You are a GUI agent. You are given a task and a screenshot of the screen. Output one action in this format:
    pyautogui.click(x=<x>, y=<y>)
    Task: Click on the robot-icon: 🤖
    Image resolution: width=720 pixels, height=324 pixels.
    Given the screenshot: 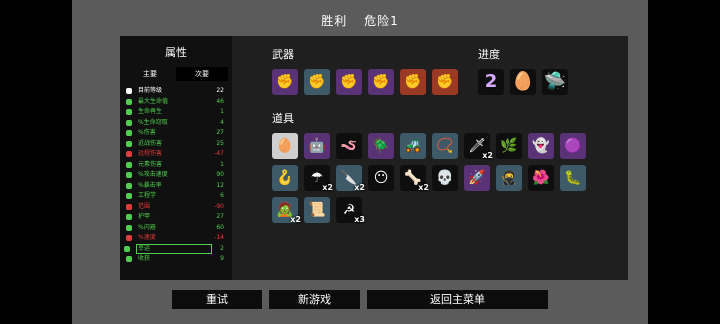 What is the action you would take?
    pyautogui.click(x=317, y=146)
    